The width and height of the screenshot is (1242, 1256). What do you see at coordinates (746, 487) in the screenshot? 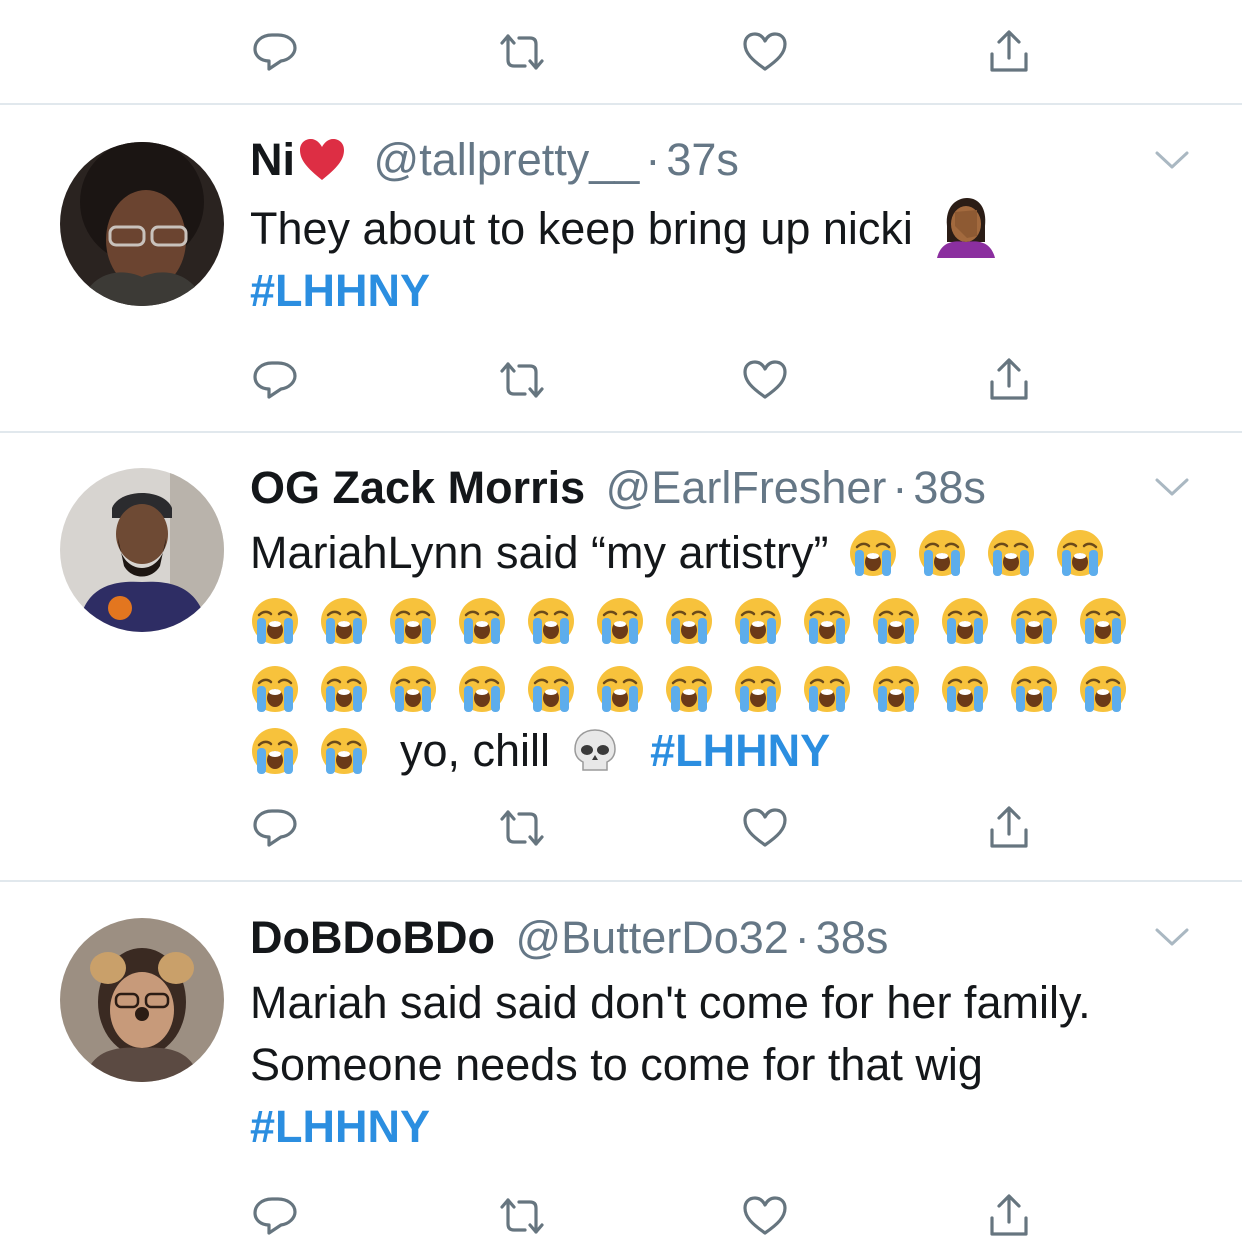
I see `handle: @EarlFresher` at bounding box center [746, 487].